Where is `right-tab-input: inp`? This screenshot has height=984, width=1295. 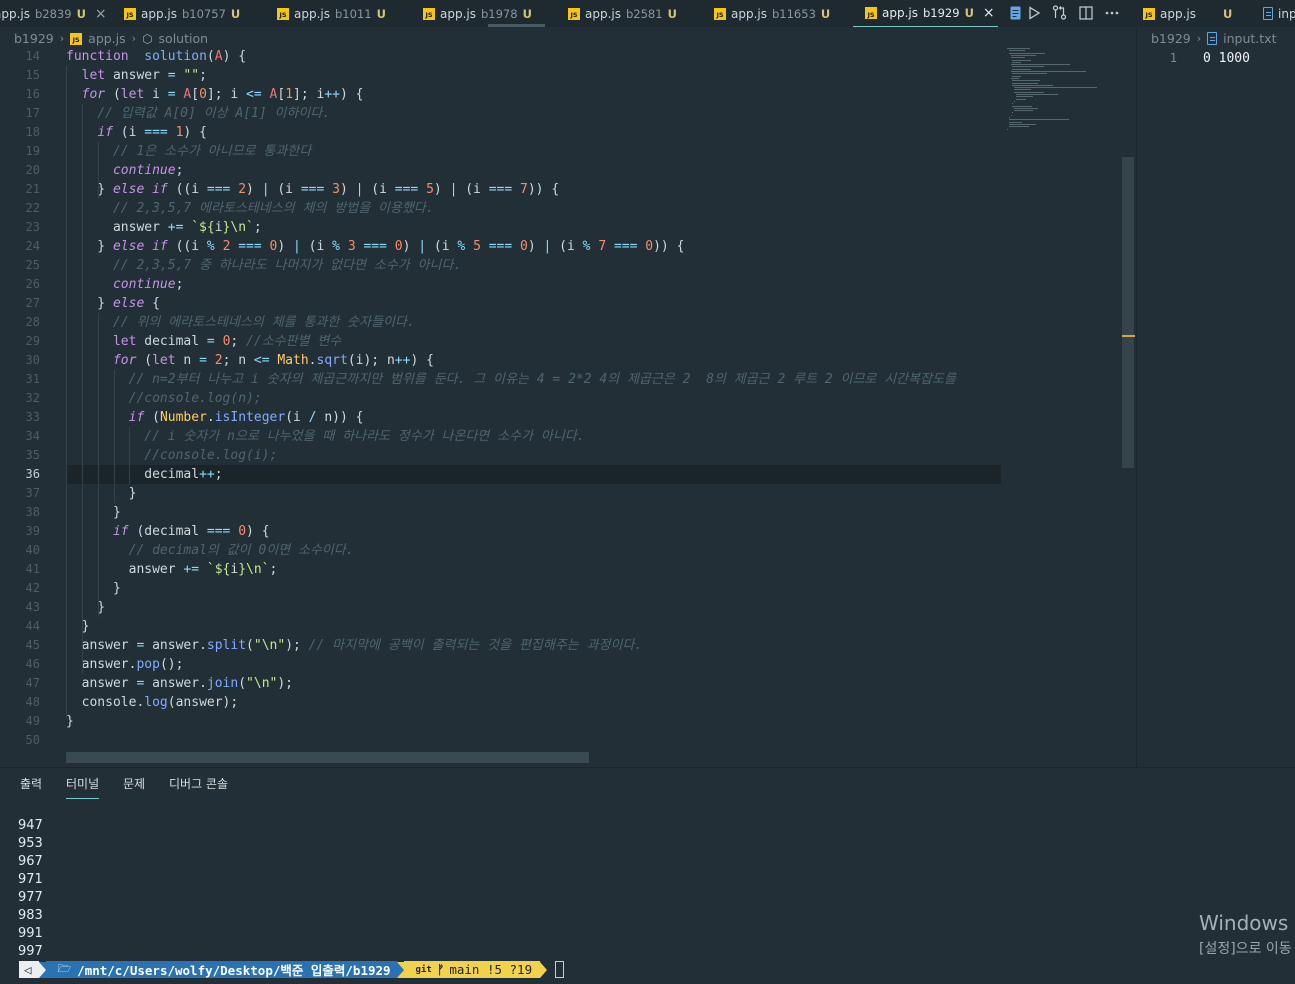
right-tab-input: inp is located at coordinates (1279, 13).